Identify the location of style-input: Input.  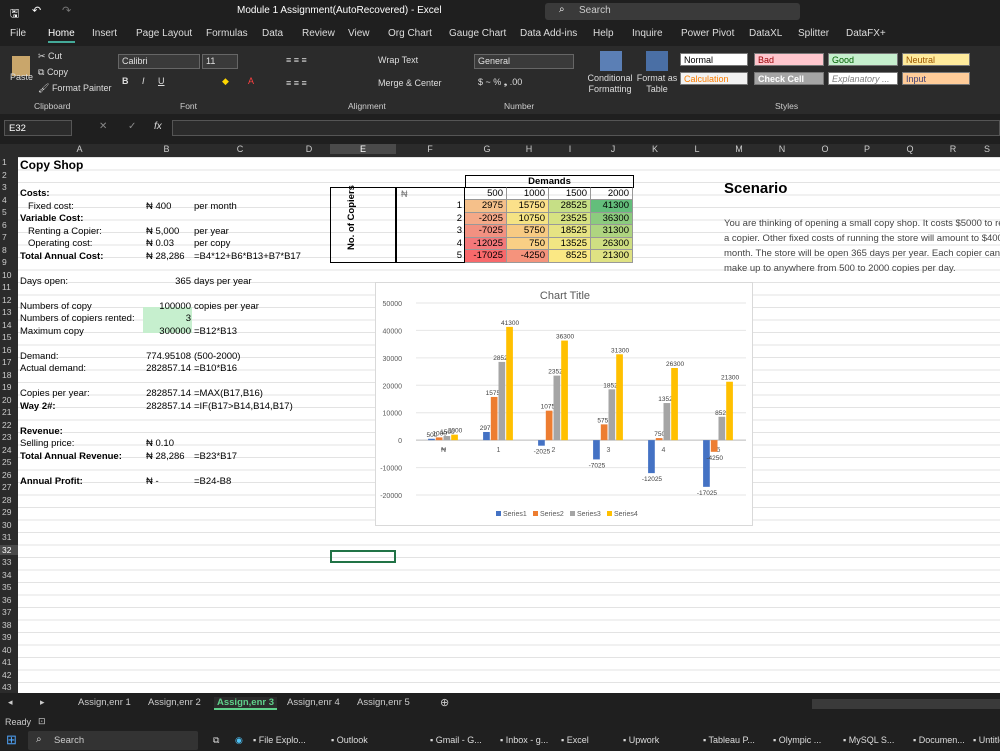
(936, 78).